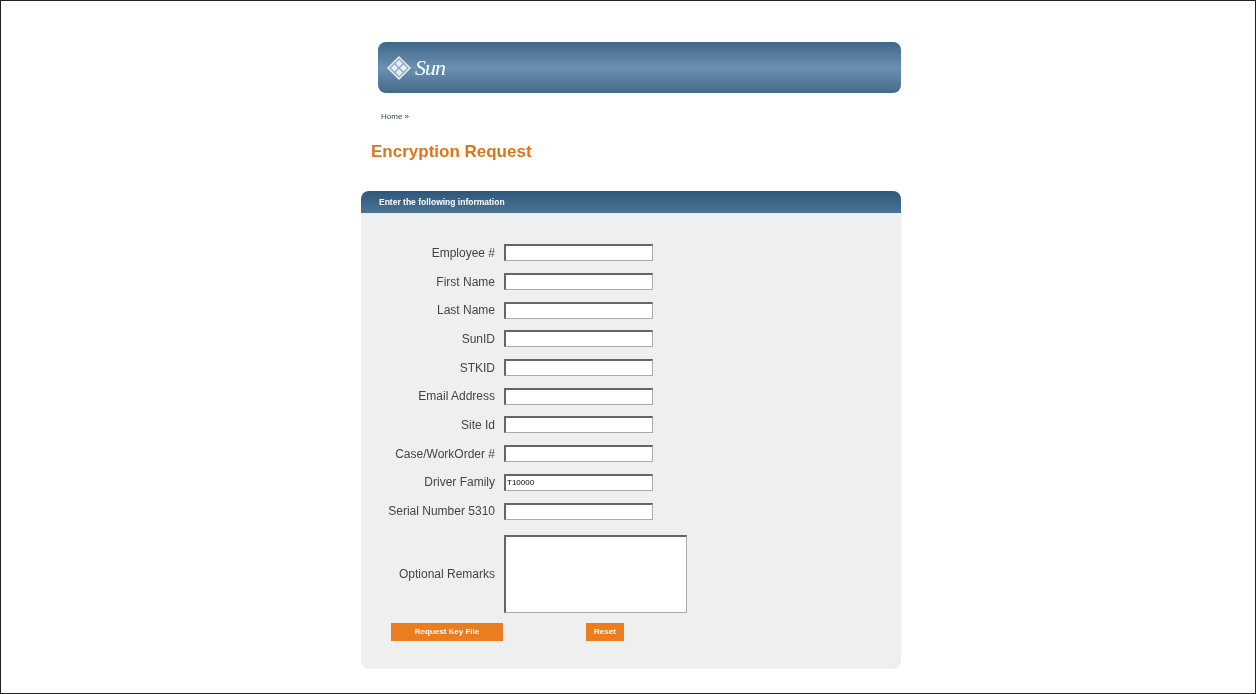  I want to click on section-header: Enter the following information, so click(631, 201).